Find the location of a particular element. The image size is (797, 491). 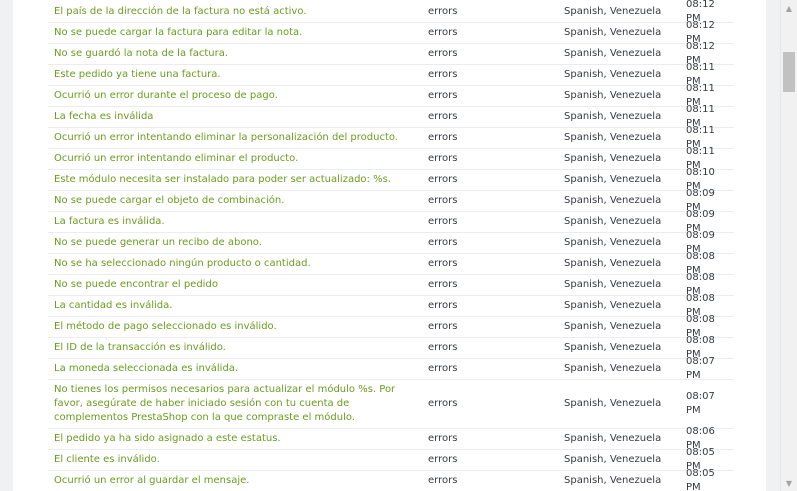

message-link: La moneda seleccionada es inválida. is located at coordinates (235, 369).